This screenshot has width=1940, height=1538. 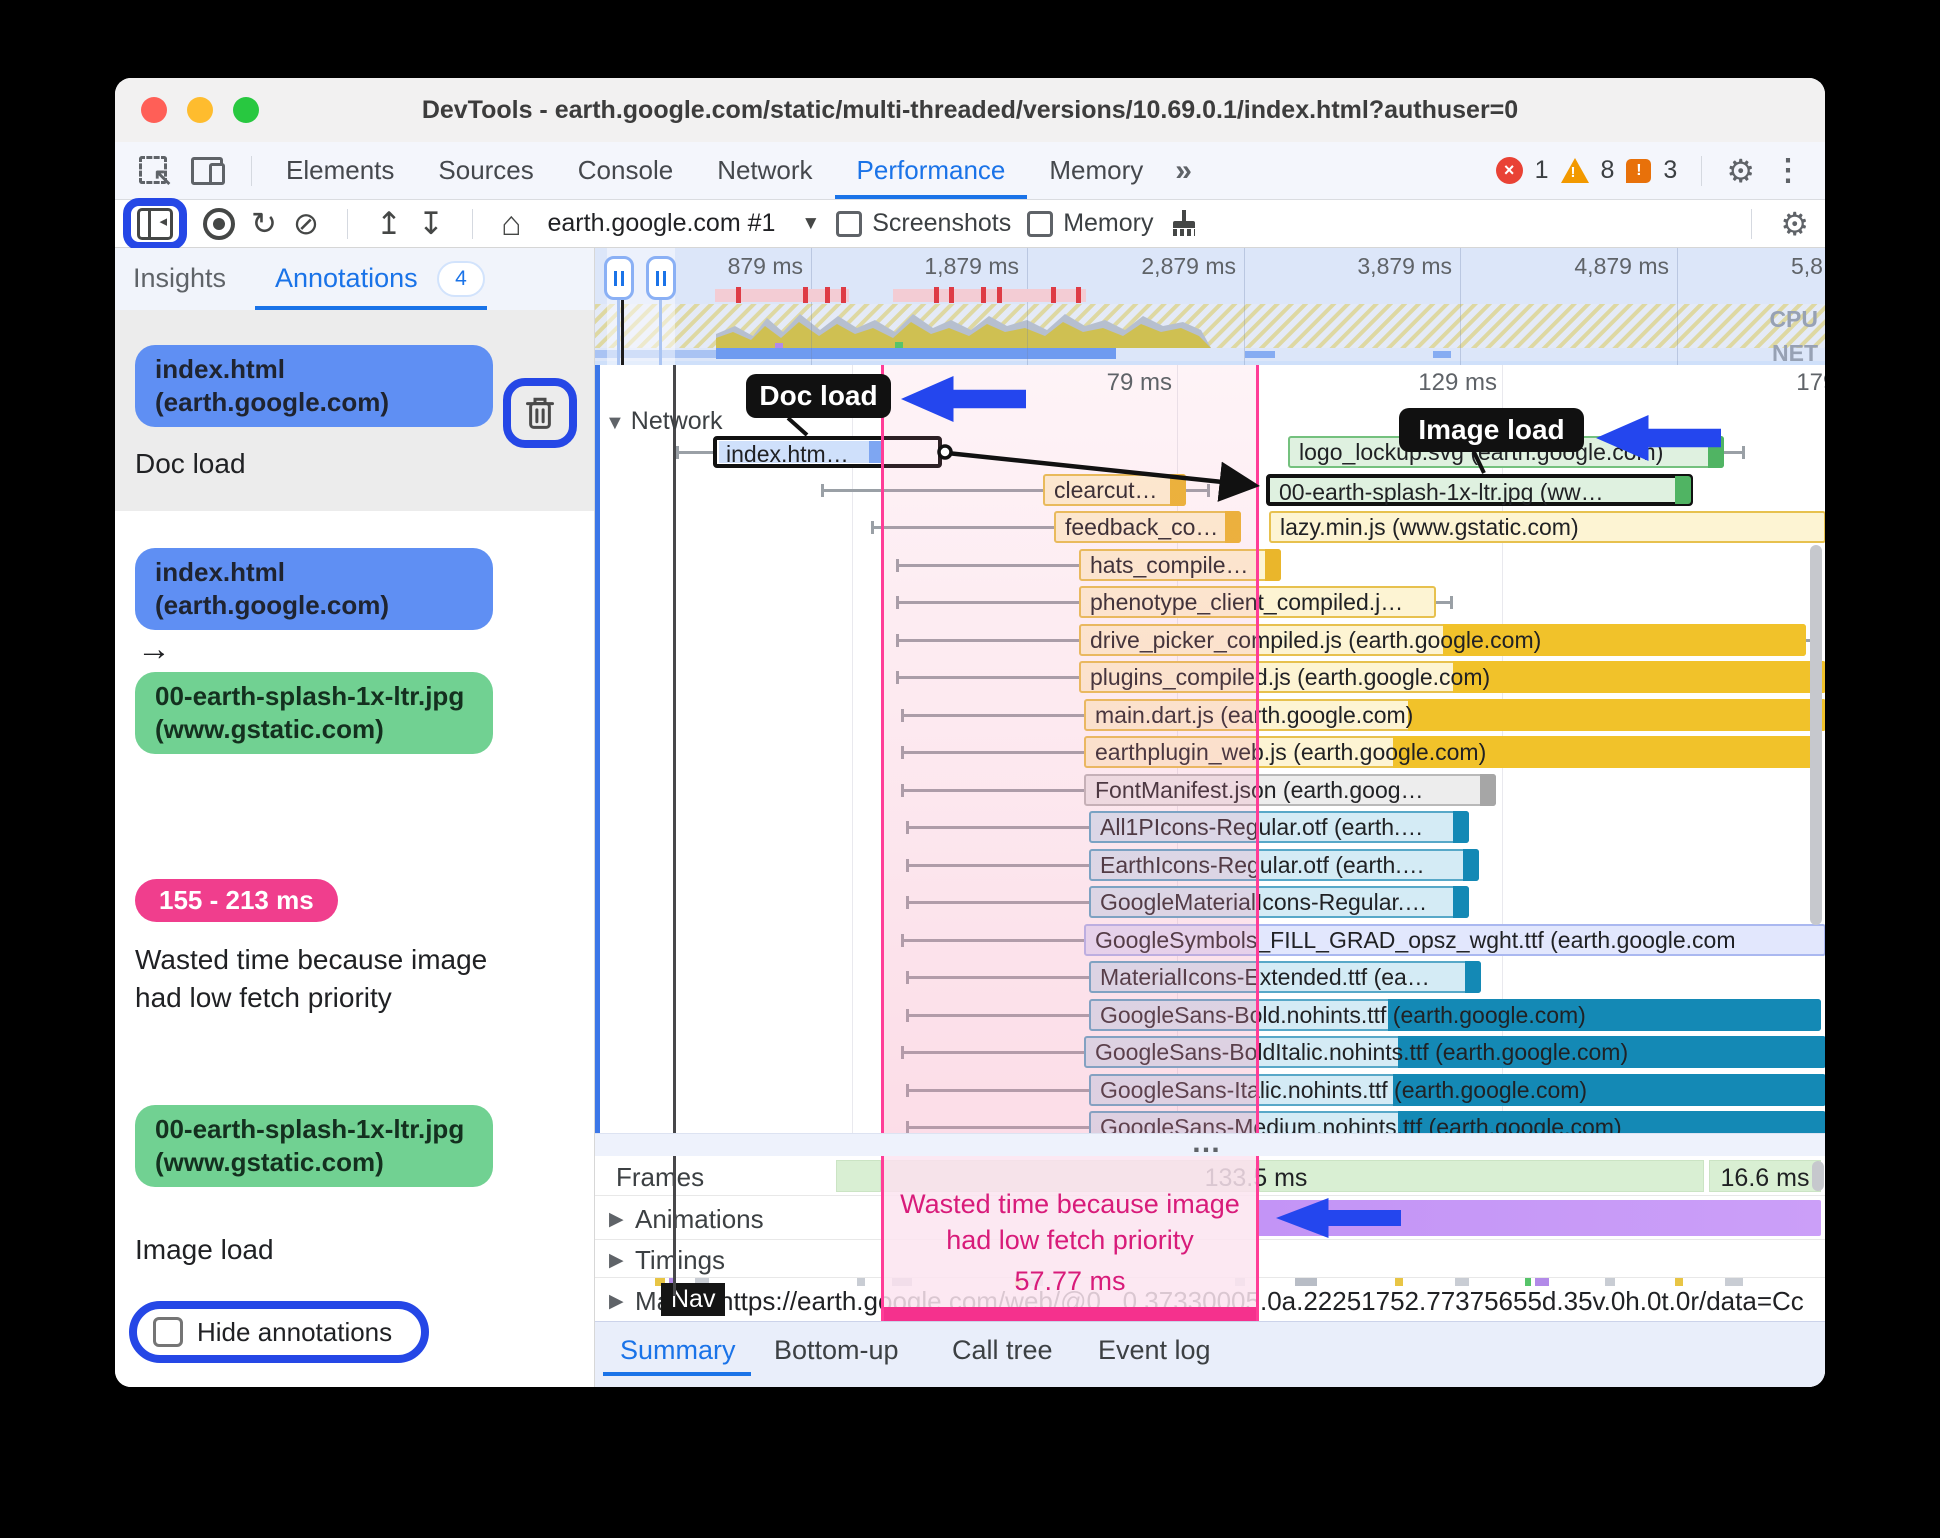 What do you see at coordinates (1090, 223) in the screenshot?
I see `memory-checkbox: Memory` at bounding box center [1090, 223].